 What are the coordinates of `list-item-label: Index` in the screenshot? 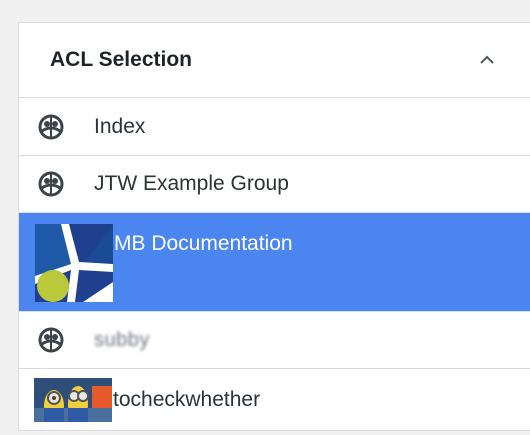 It's located at (120, 126).